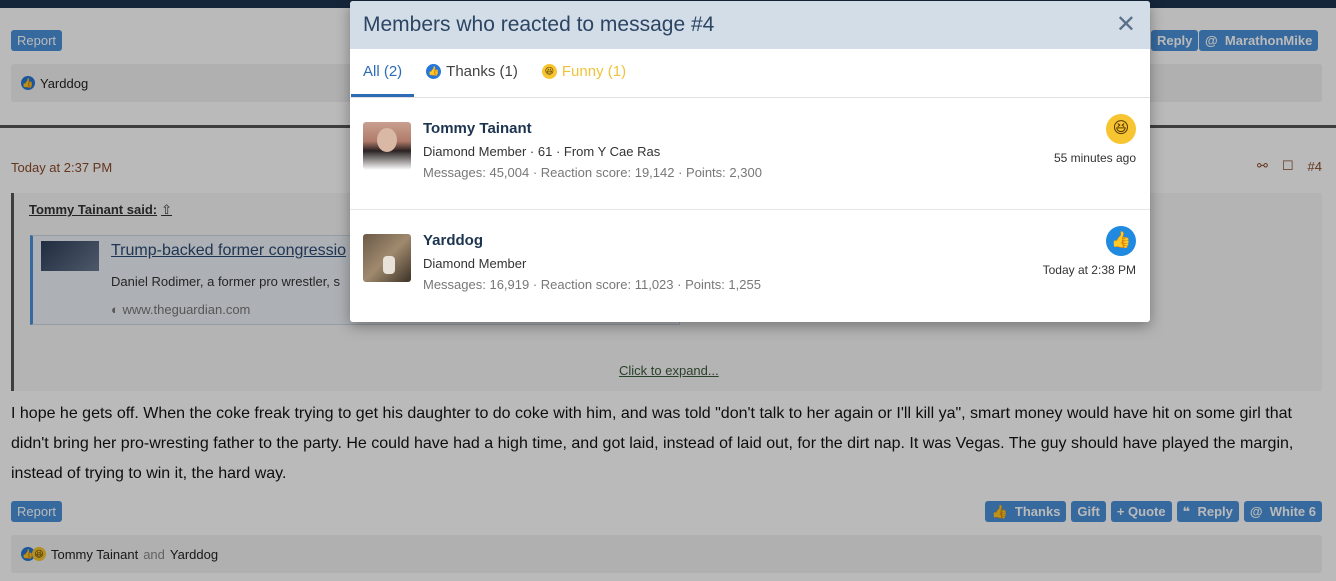  Describe the element at coordinates (1126, 25) in the screenshot. I see `close-icon: ✕` at that location.